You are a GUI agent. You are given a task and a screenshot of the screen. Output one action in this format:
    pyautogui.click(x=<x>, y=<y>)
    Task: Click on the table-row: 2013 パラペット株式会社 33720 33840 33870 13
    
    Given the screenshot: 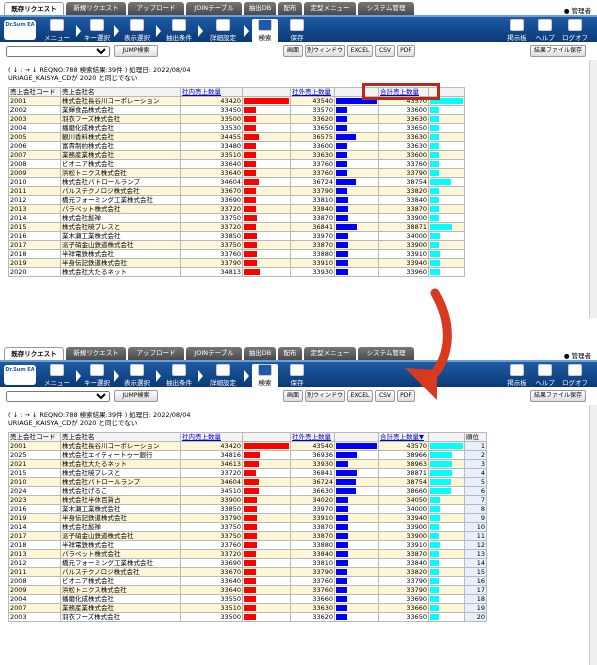 What is the action you would take?
    pyautogui.click(x=247, y=554)
    